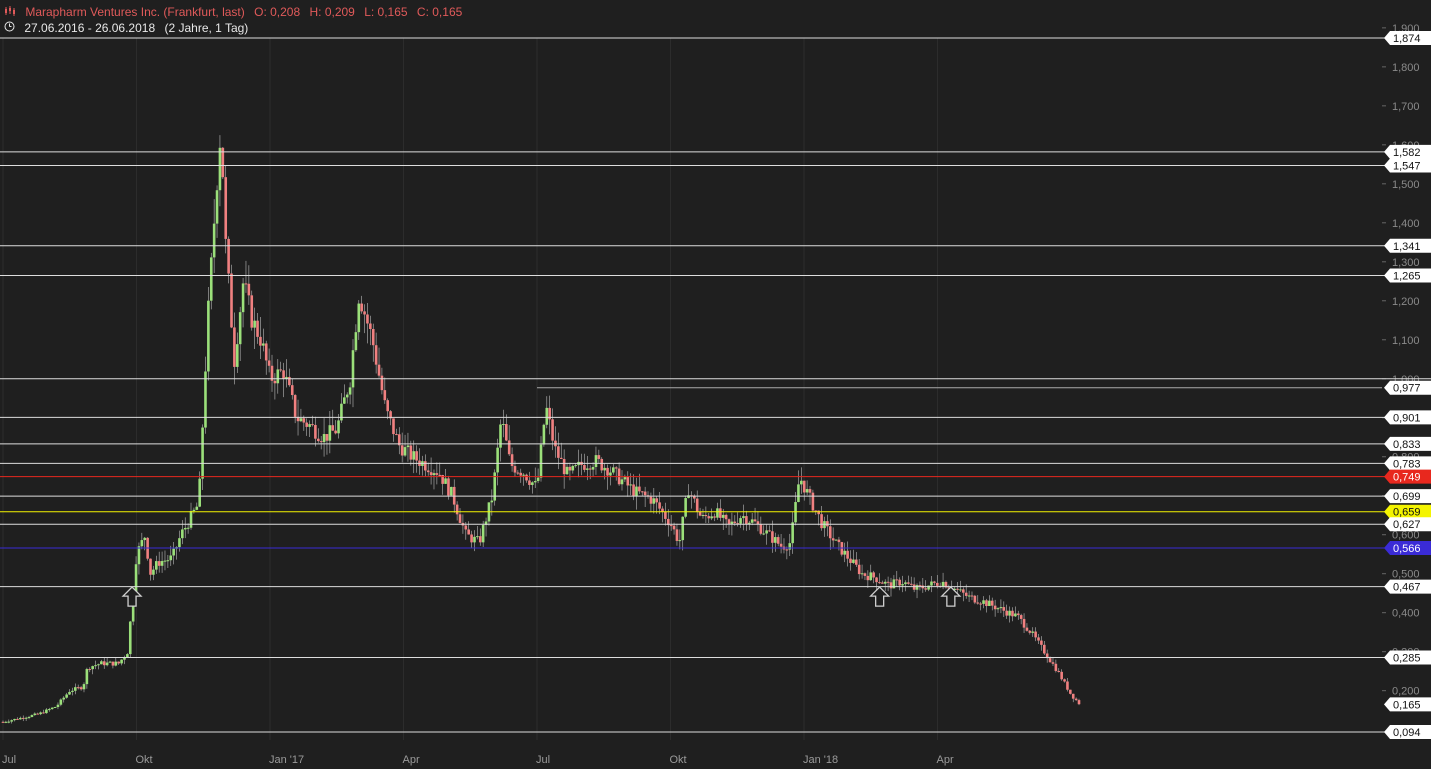 This screenshot has width=1431, height=769. Describe the element at coordinates (9, 760) in the screenshot. I see `x-tick-label-0: Jul` at that location.